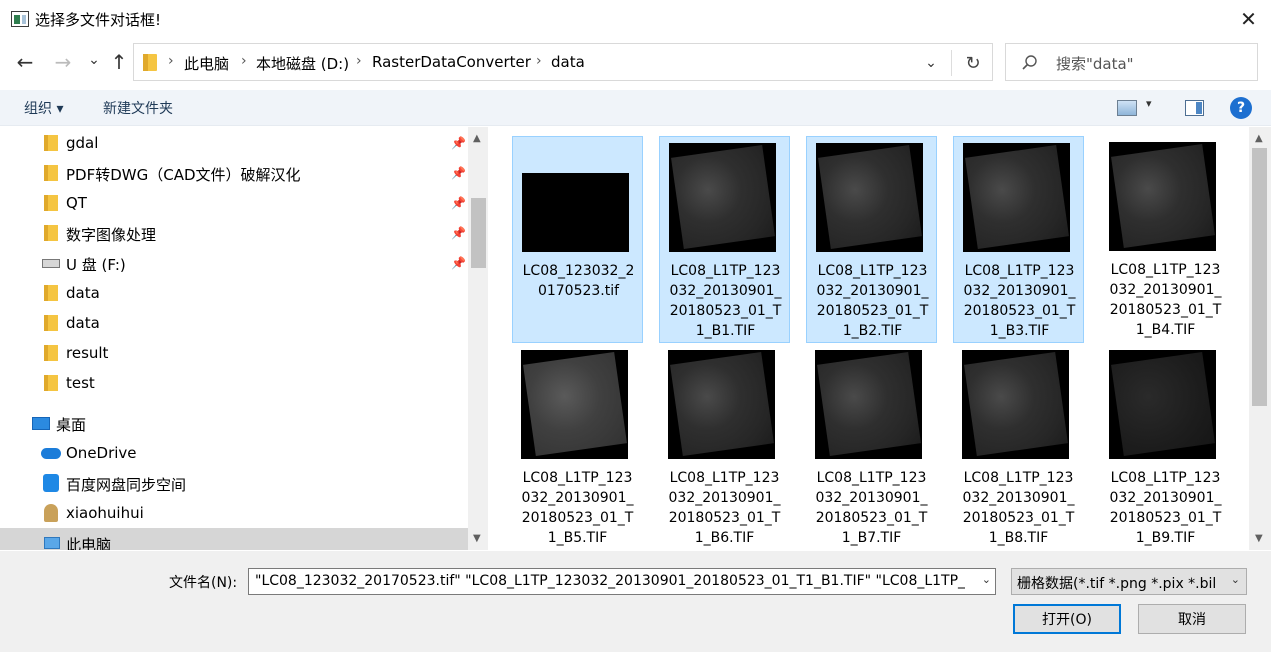 Image resolution: width=1271 pixels, height=652 pixels. What do you see at coordinates (234, 203) in the screenshot?
I see `sidebar-item-qt: QT 📌` at bounding box center [234, 203].